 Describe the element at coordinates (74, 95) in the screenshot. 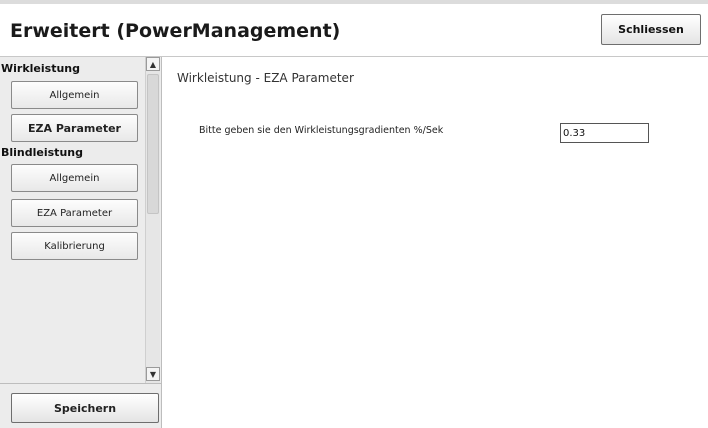

I see `nav-wirkleistung-allgemein: Allgemein` at that location.